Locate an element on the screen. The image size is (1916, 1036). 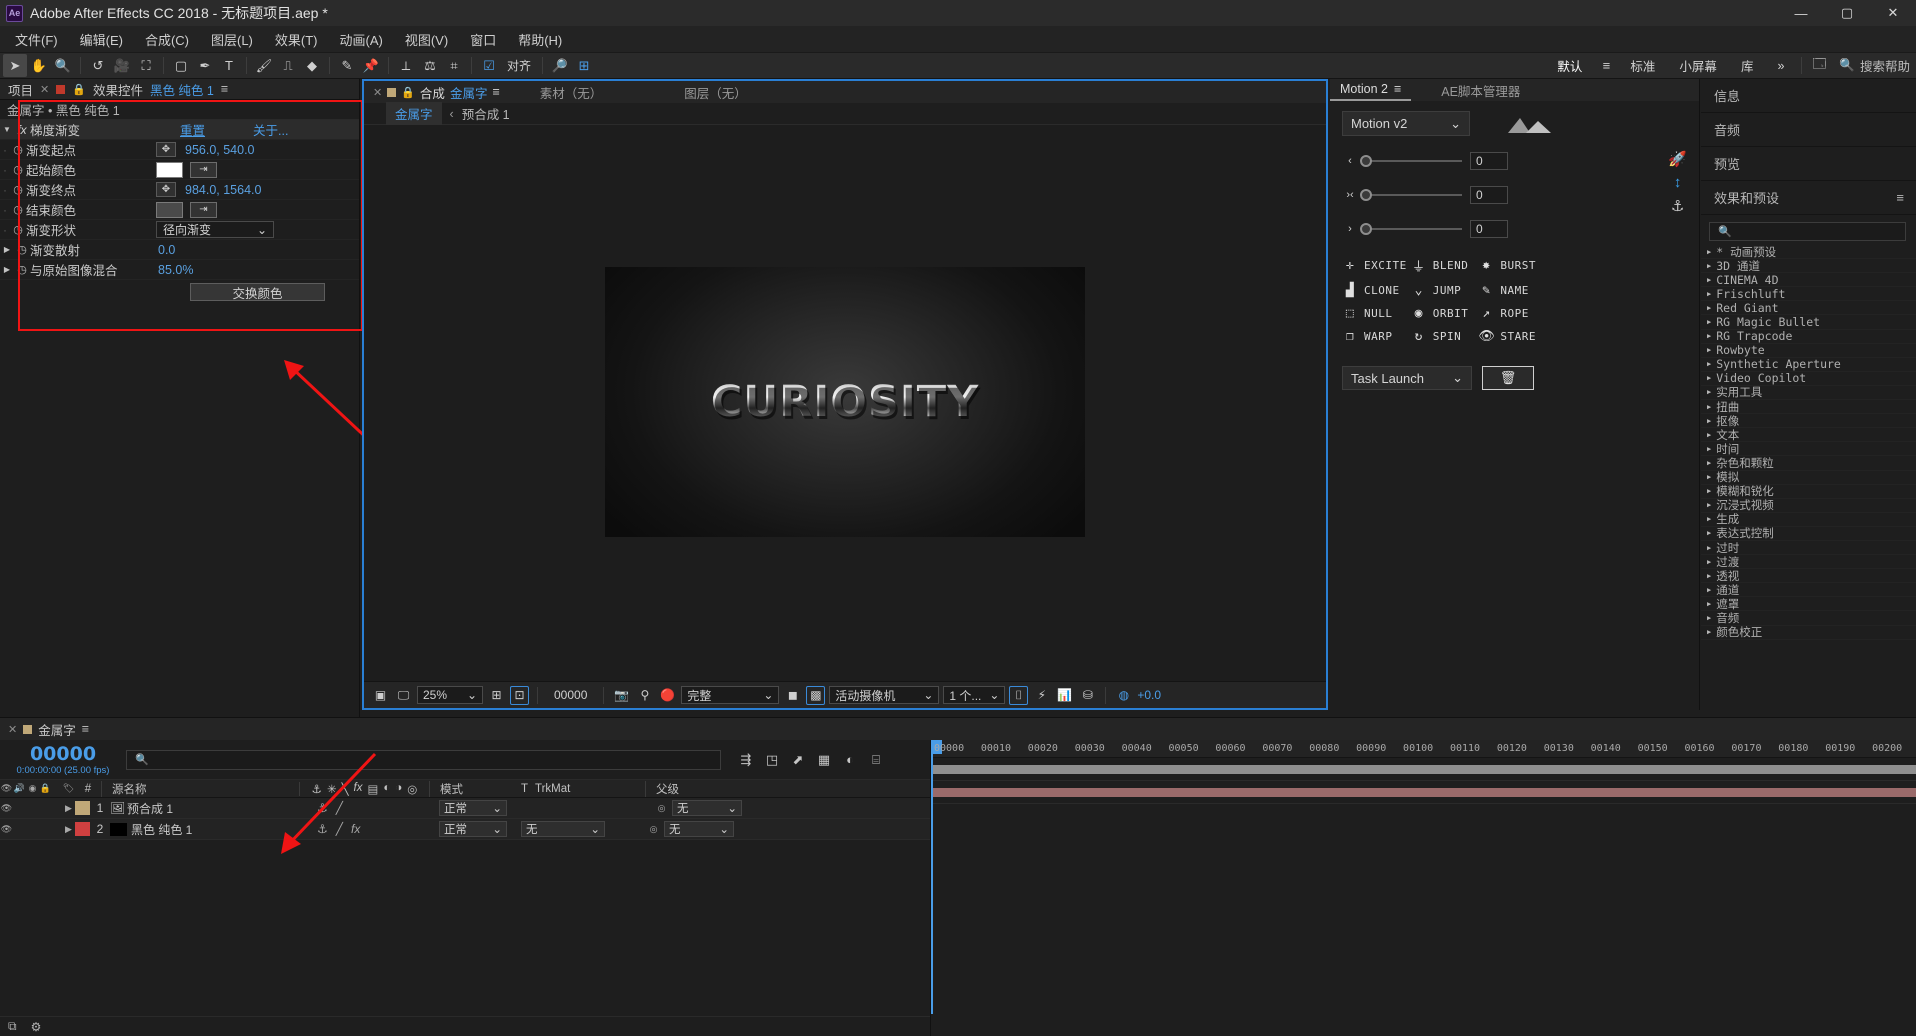
layer-visibility-icon: 👁 is located at coordinates (6, 808).